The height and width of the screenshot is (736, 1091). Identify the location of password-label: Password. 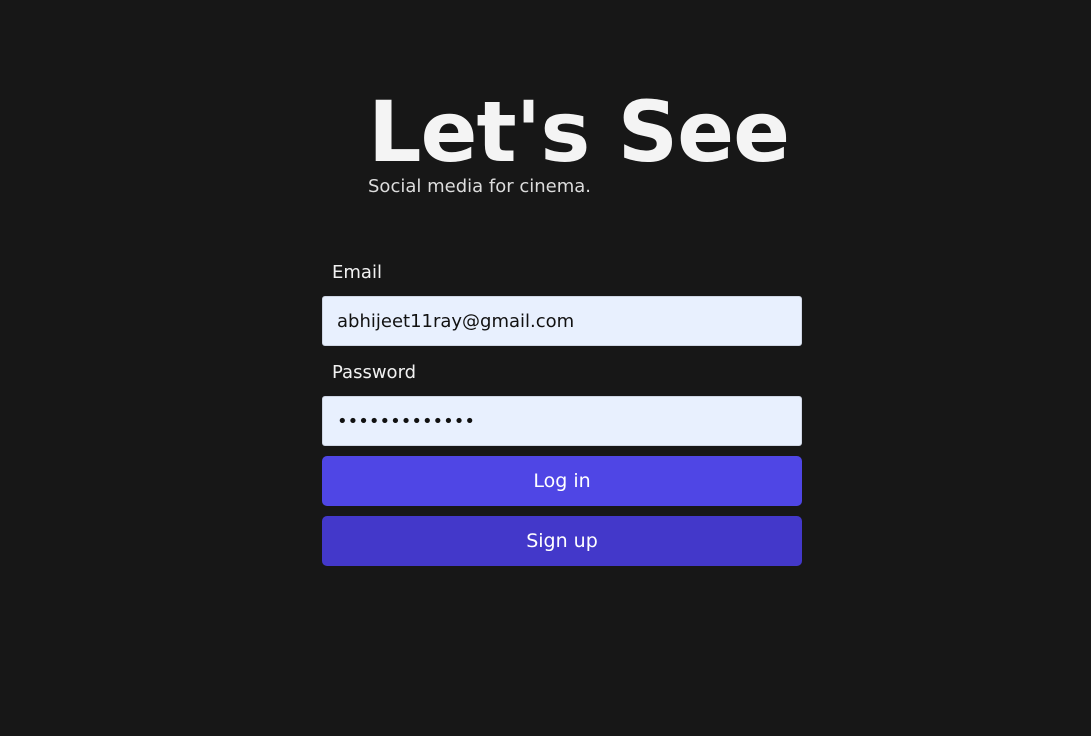
(374, 372).